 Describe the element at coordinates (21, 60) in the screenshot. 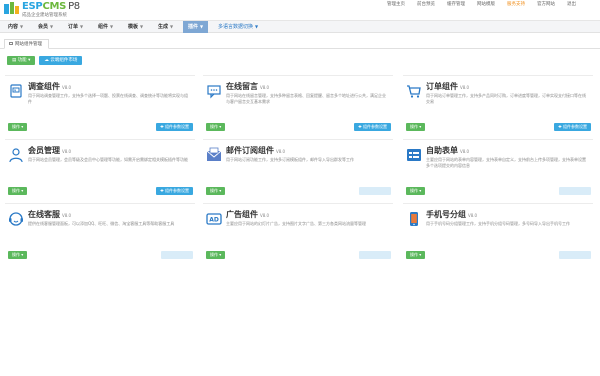

I see `function-button: ▤ 功能 ▾` at that location.